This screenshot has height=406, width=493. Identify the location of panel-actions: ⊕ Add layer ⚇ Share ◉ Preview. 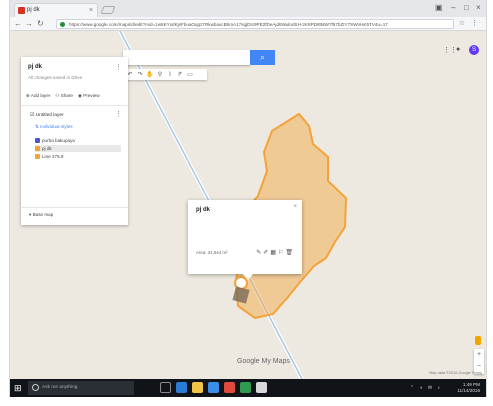
(63, 96).